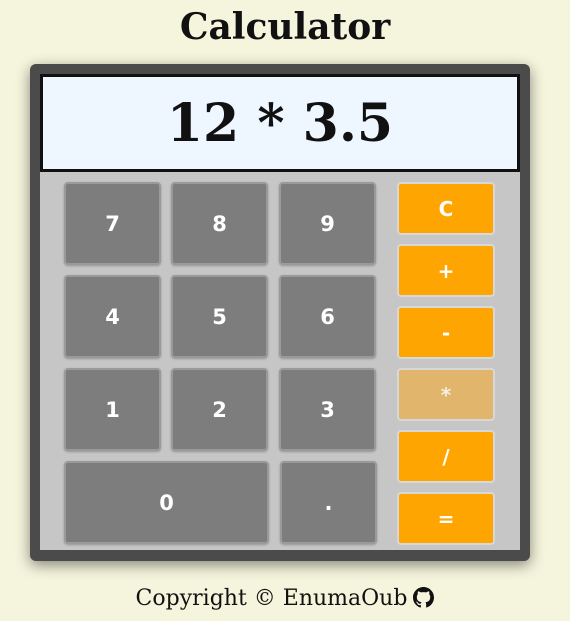 The height and width of the screenshot is (621, 570). I want to click on key-9: 9, so click(327, 223).